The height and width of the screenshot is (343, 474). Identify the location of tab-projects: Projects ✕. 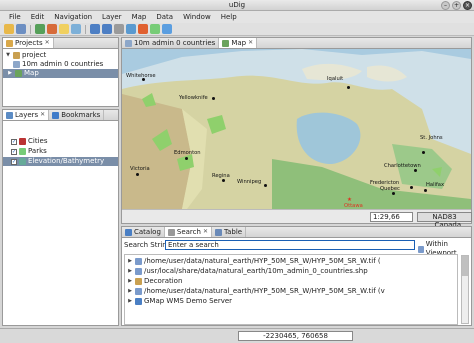
(28, 43).